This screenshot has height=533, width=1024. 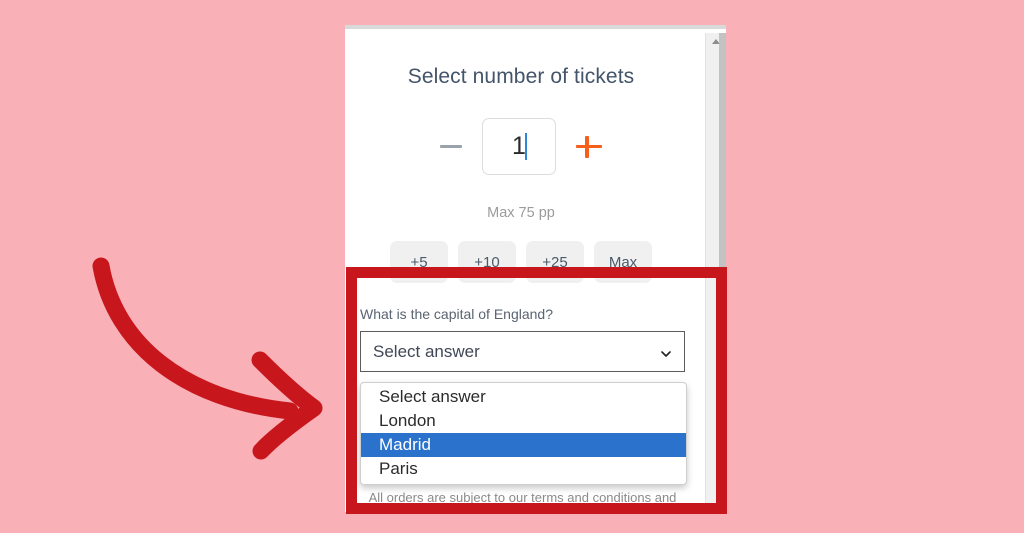 I want to click on quick-add-button-row: +5 +10 +25 Max, so click(x=521, y=262).